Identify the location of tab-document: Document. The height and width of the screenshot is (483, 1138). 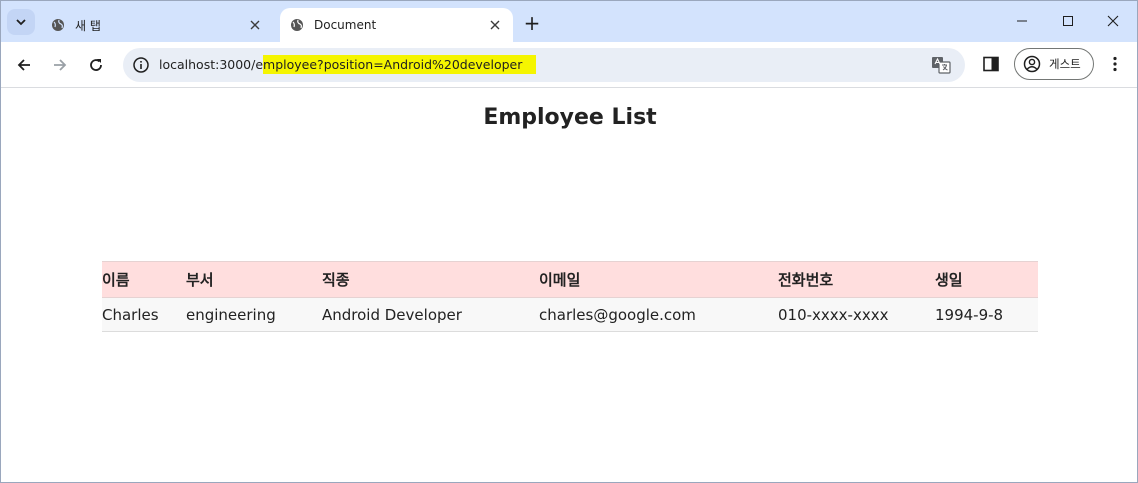
(396, 25).